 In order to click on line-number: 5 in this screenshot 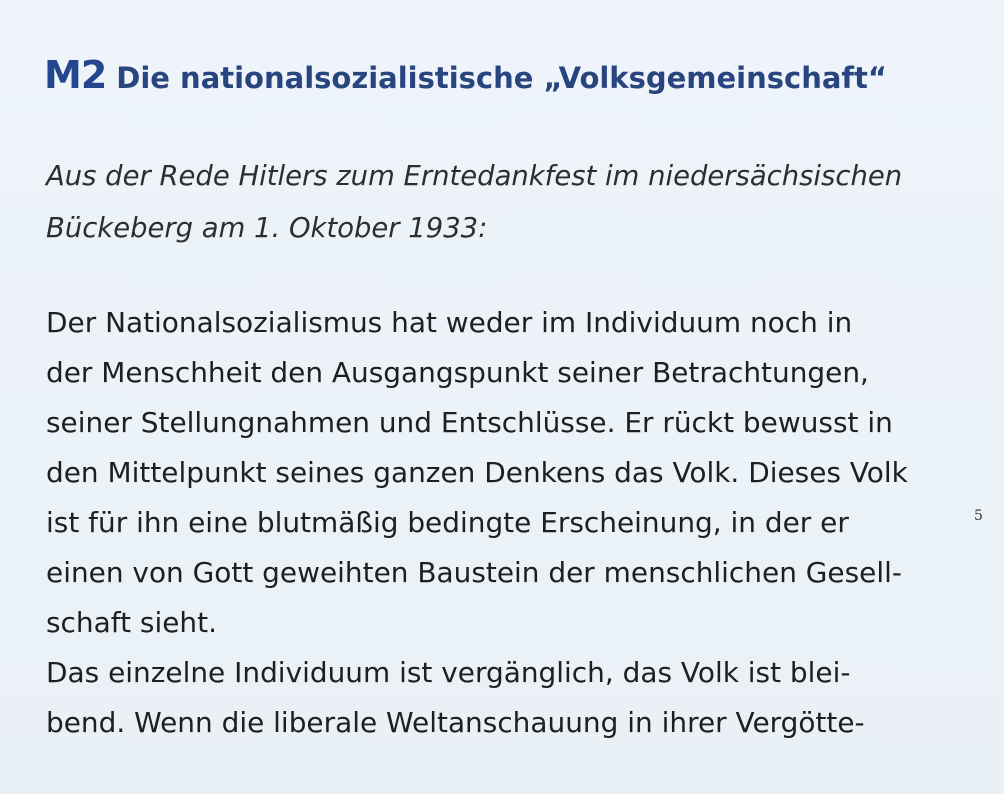, I will do `click(978, 516)`.